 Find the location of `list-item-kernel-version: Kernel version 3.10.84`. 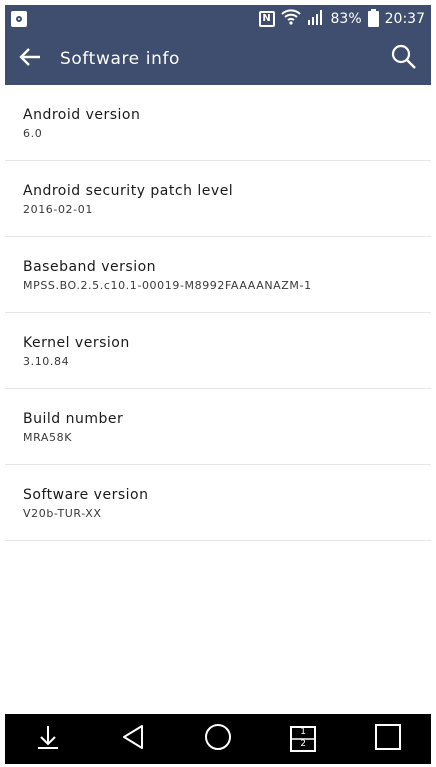

list-item-kernel-version: Kernel version 3.10.84 is located at coordinates (218, 351).